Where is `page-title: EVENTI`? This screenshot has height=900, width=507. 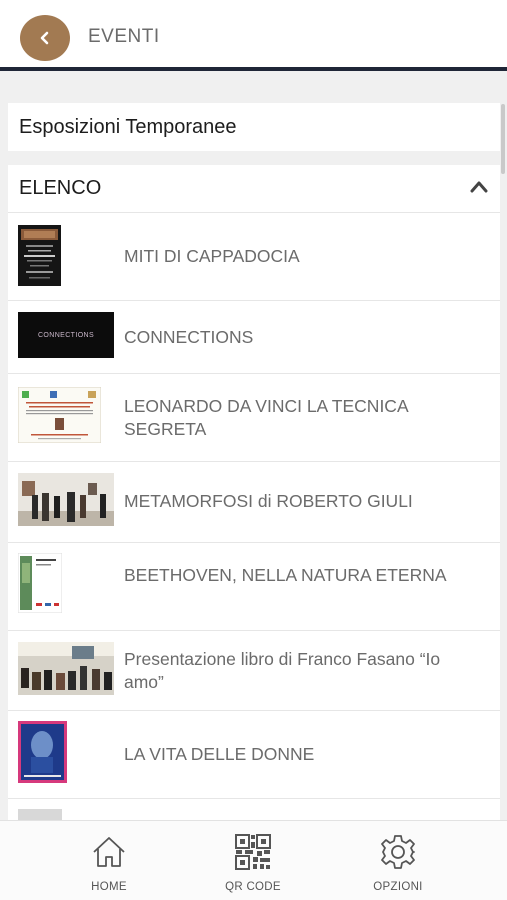
page-title: EVENTI is located at coordinates (124, 36).